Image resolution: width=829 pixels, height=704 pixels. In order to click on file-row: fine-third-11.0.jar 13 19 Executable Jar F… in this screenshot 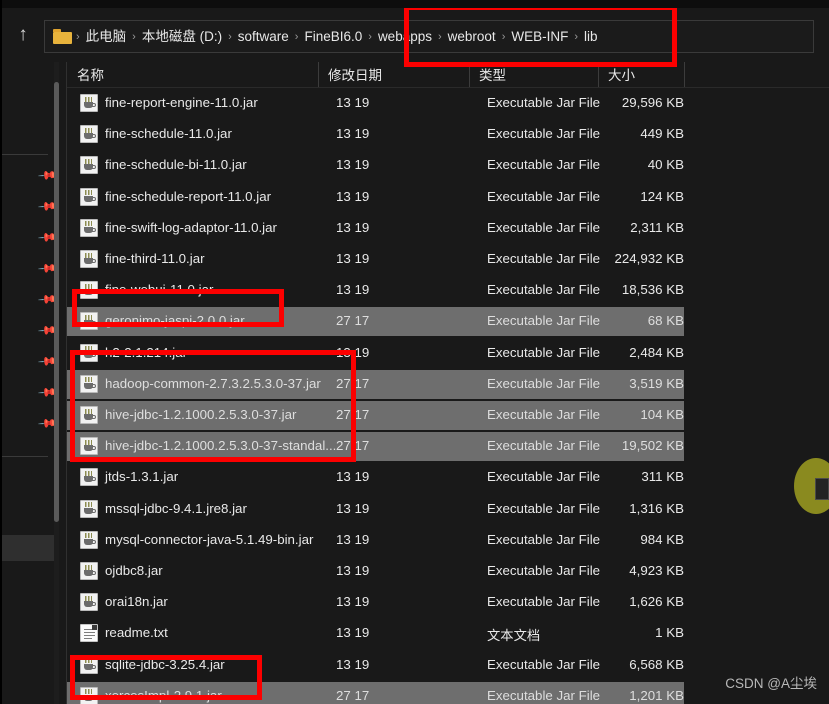, I will do `click(375, 259)`.